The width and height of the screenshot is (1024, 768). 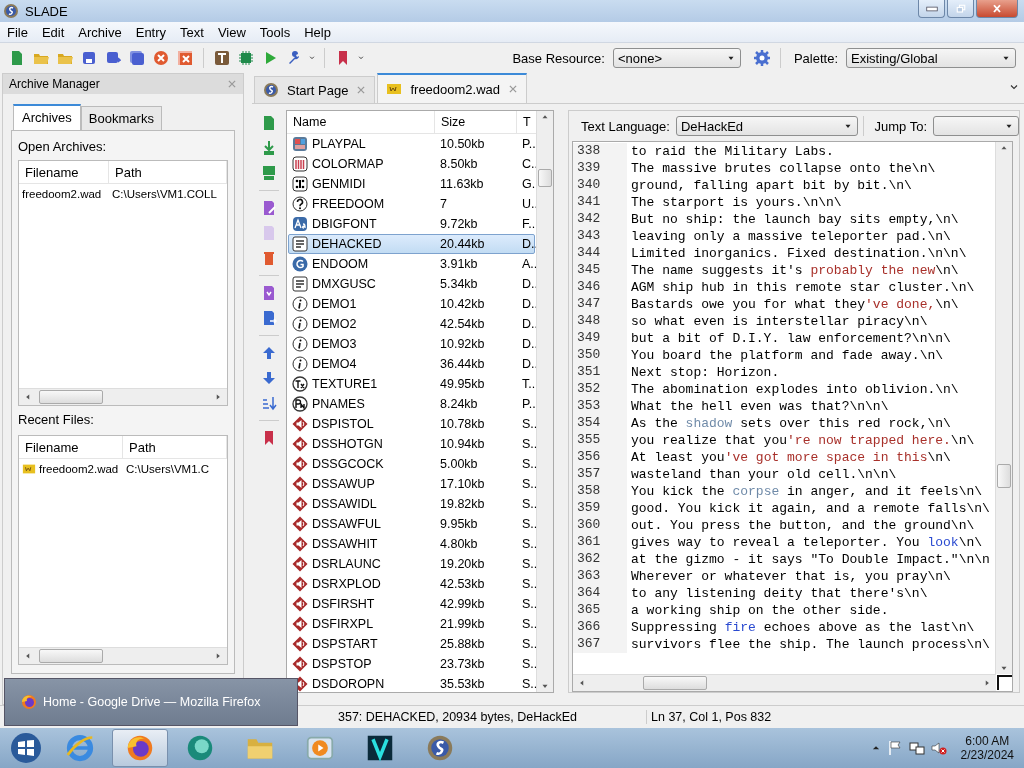 What do you see at coordinates (411, 364) in the screenshot?
I see `list-row: DEMO4 36.44kb D..` at bounding box center [411, 364].